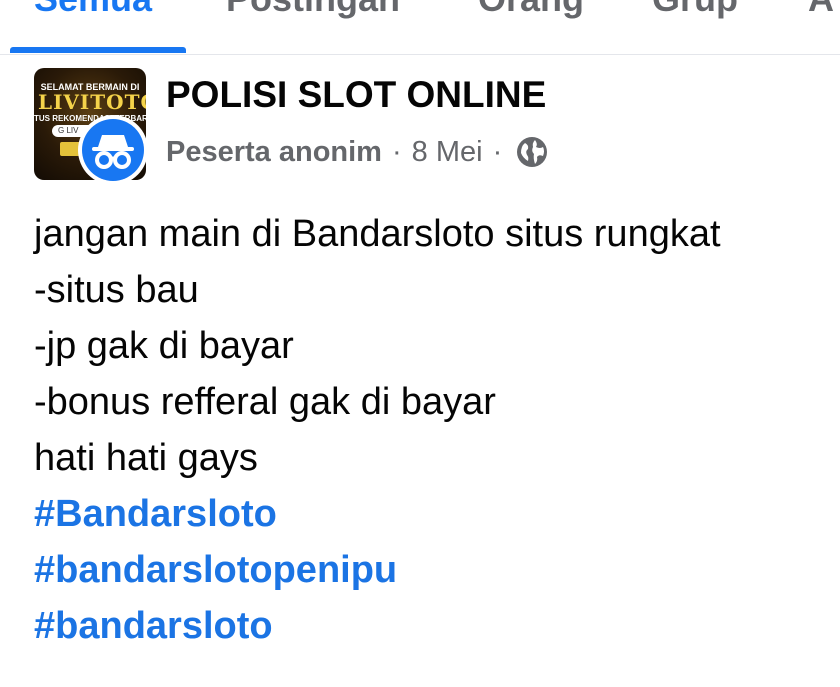  What do you see at coordinates (265, 402) in the screenshot?
I see `post-line: -bonus refferal gak di bayar` at bounding box center [265, 402].